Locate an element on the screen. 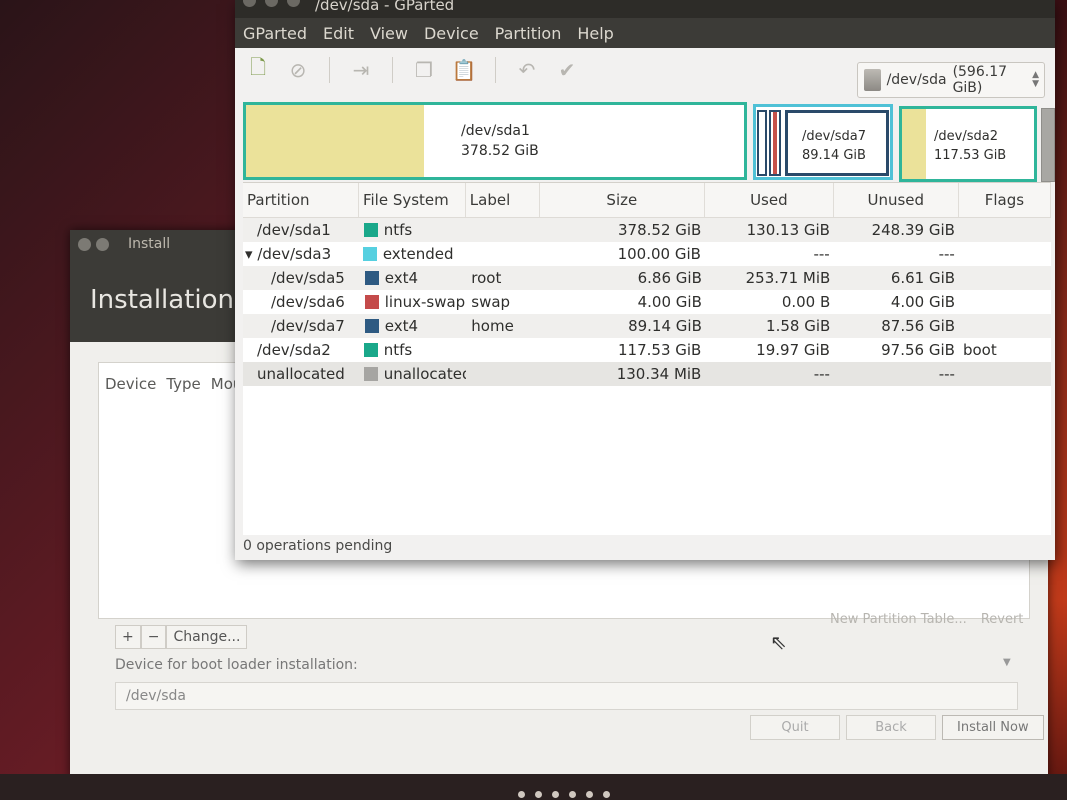 Image resolution: width=1067 pixels, height=800 pixels. col-partition: Partition is located at coordinates (301, 200).